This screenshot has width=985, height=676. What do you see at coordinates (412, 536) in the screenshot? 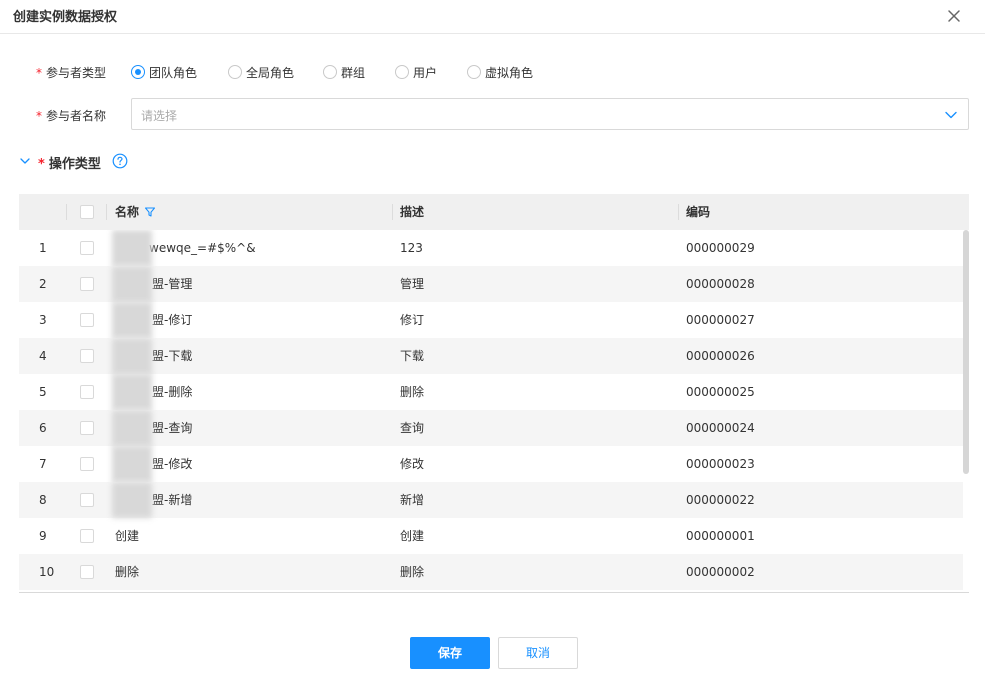
I see `row-description: 创建` at bounding box center [412, 536].